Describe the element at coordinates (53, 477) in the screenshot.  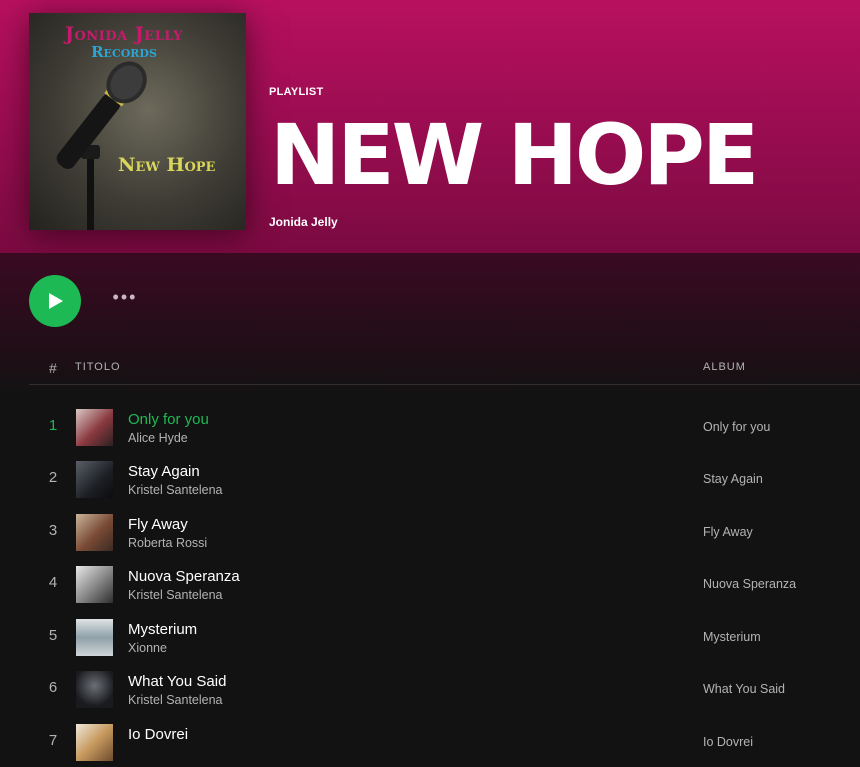
I see `track-number: 2` at that location.